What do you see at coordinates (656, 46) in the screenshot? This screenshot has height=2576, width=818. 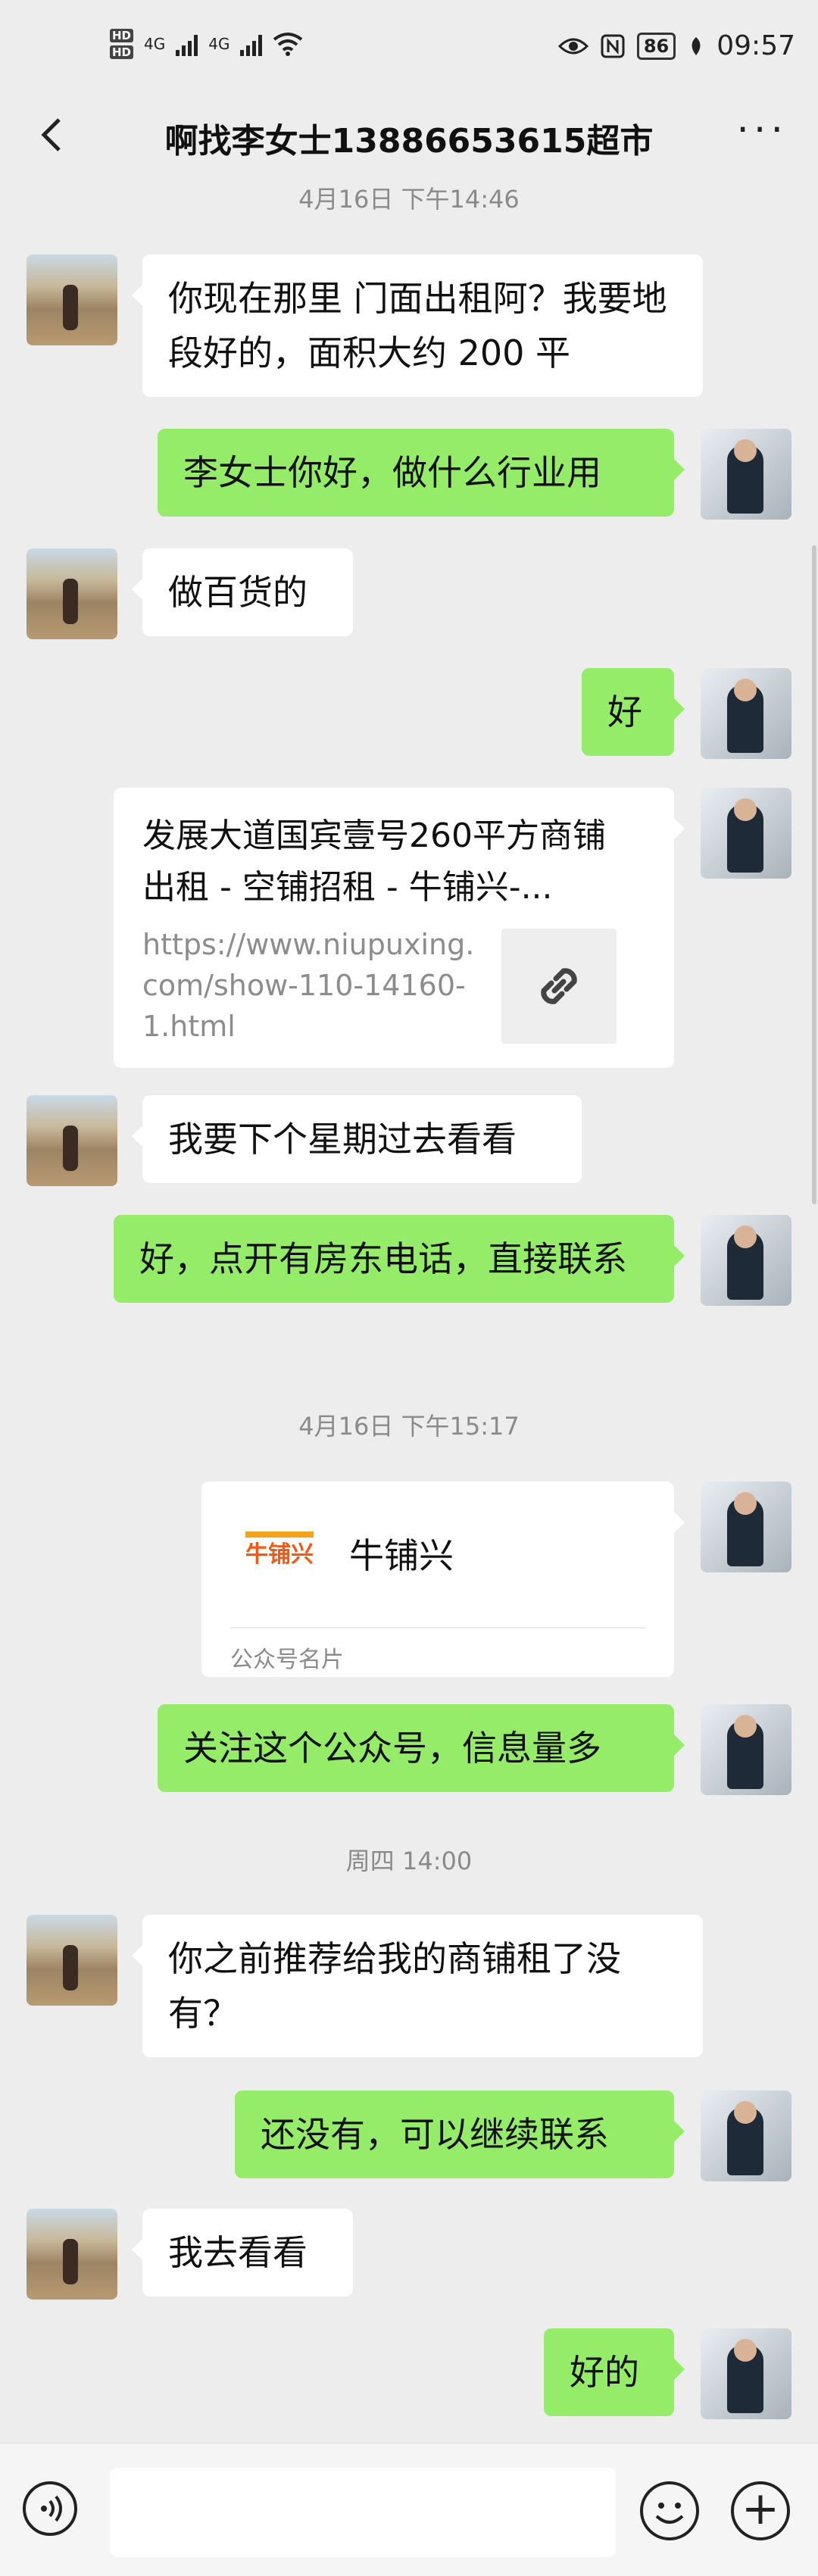 I see `battery-level: 86` at bounding box center [656, 46].